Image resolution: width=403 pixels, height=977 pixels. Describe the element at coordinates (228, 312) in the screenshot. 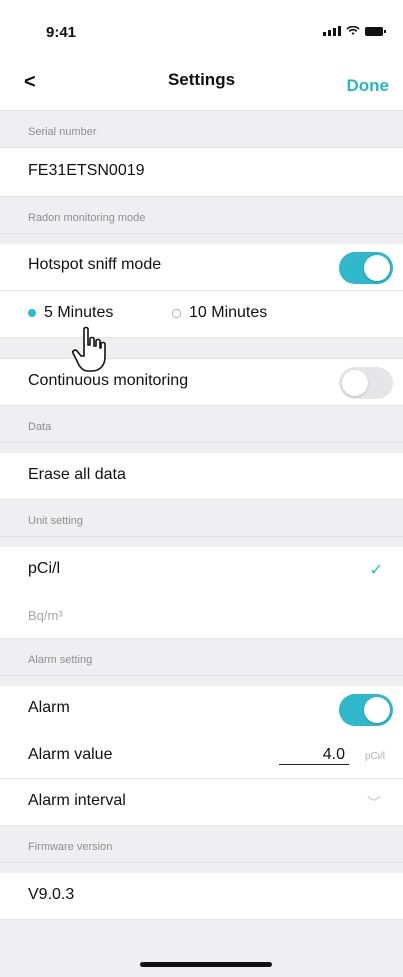

I see `radio-10-minutes-label: 10 Minutes` at that location.